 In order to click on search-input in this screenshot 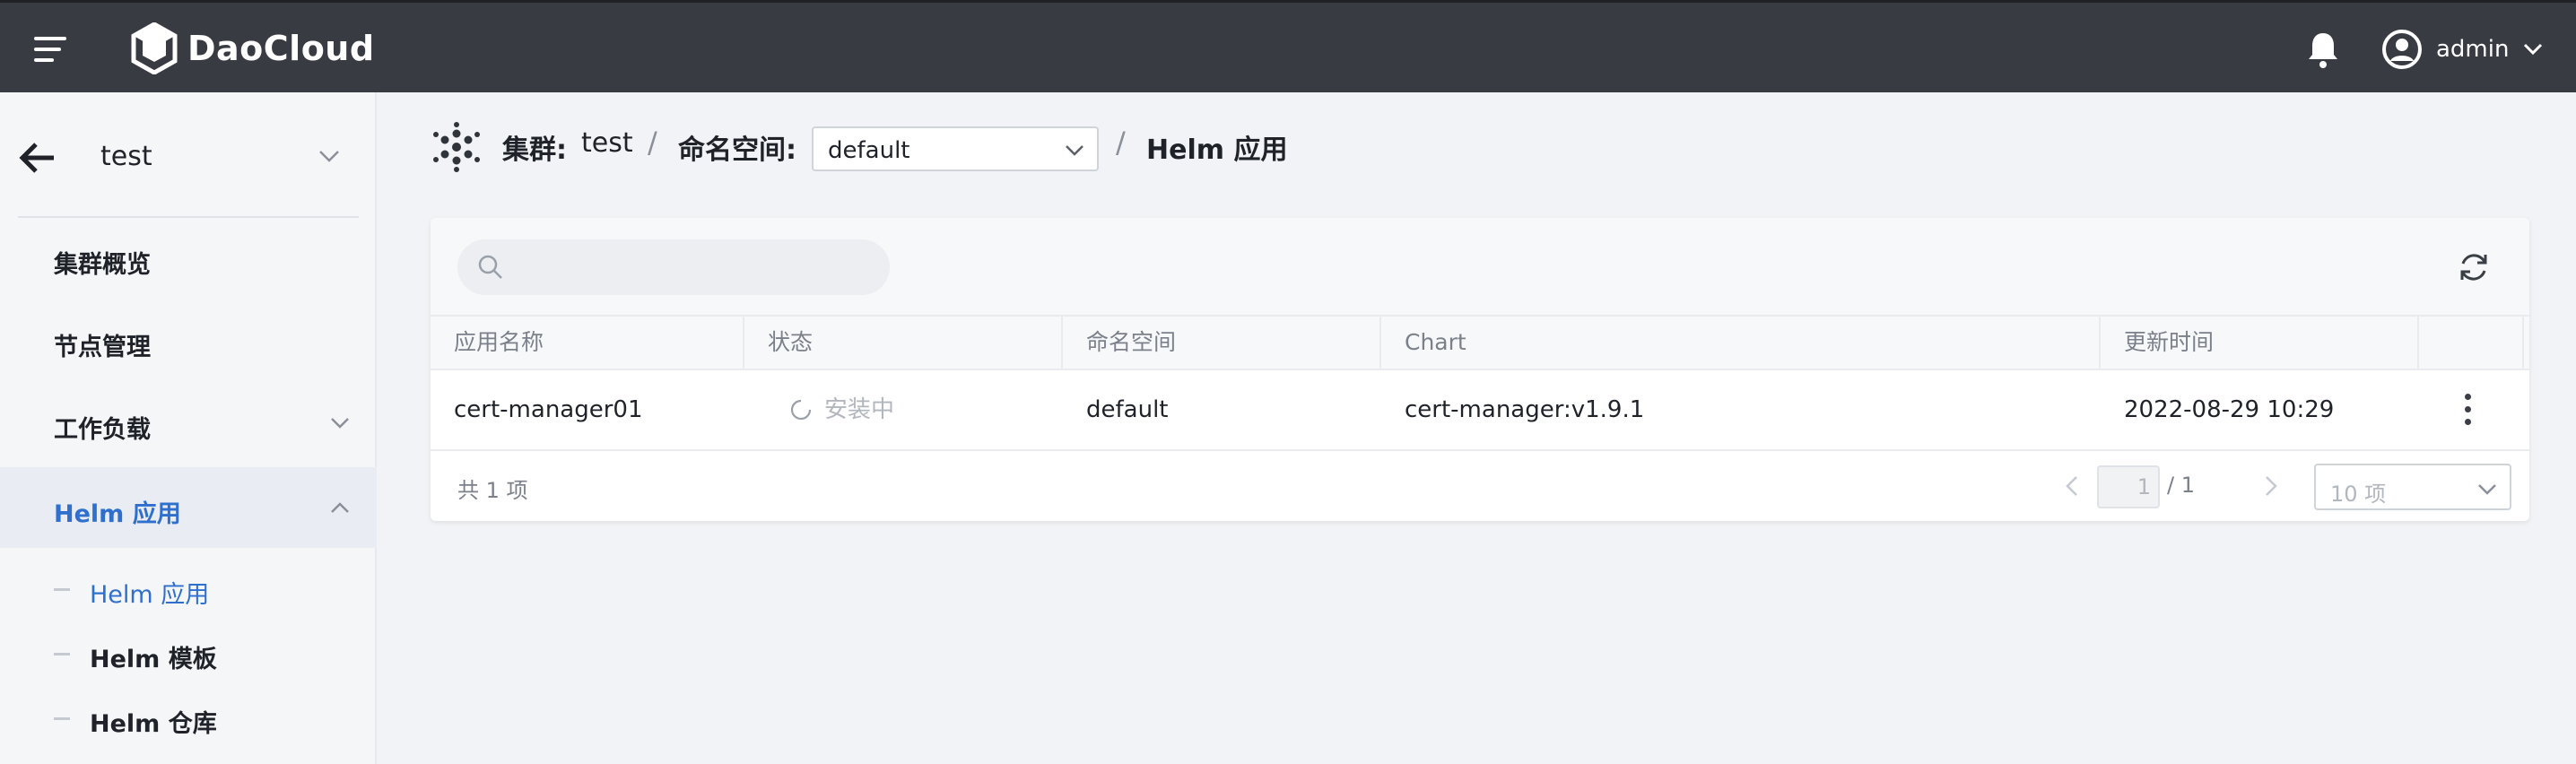, I will do `click(696, 267)`.